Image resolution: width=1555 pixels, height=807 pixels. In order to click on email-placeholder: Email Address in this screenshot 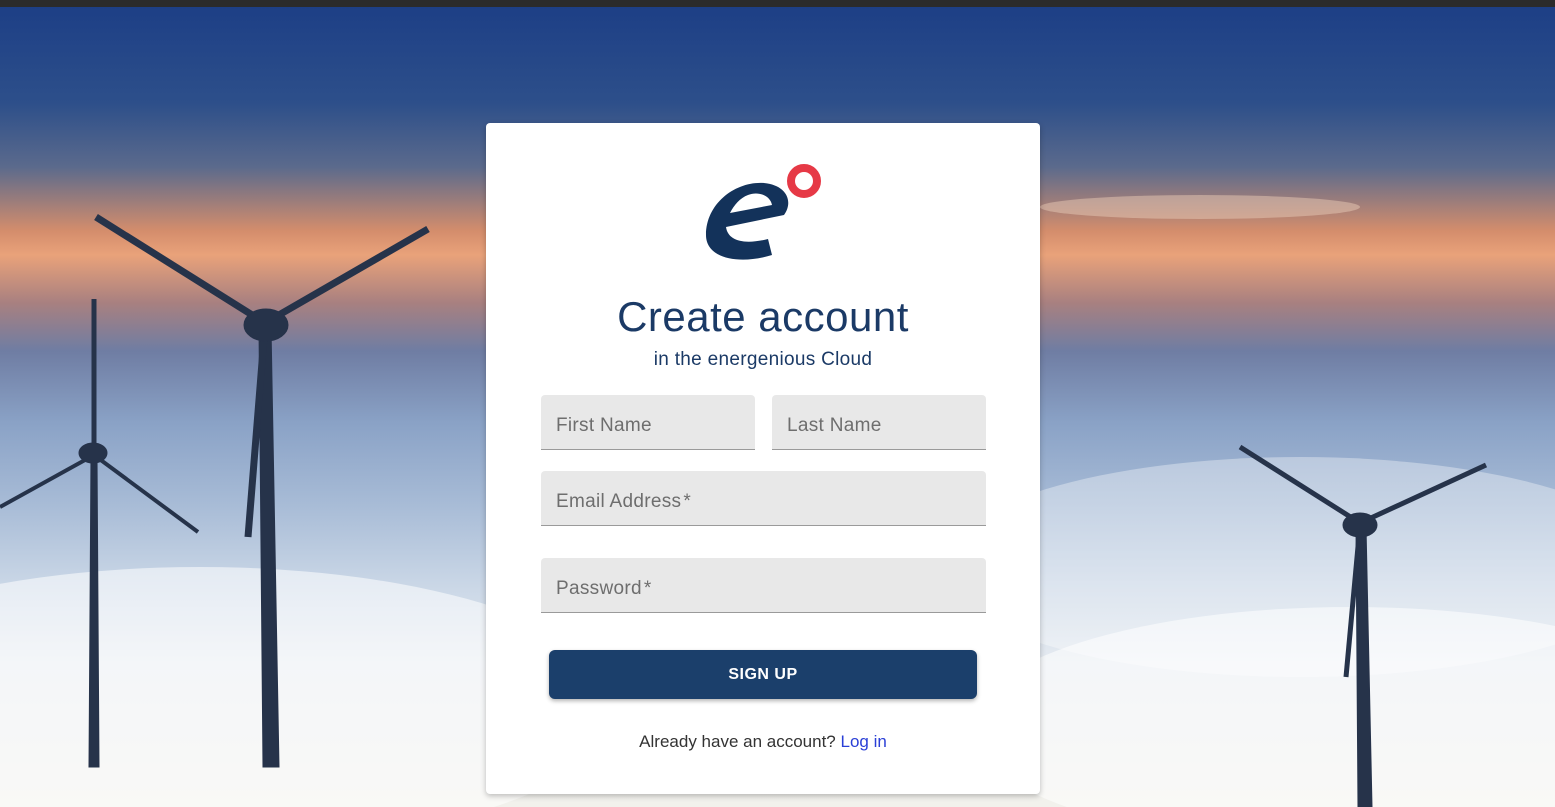, I will do `click(619, 501)`.